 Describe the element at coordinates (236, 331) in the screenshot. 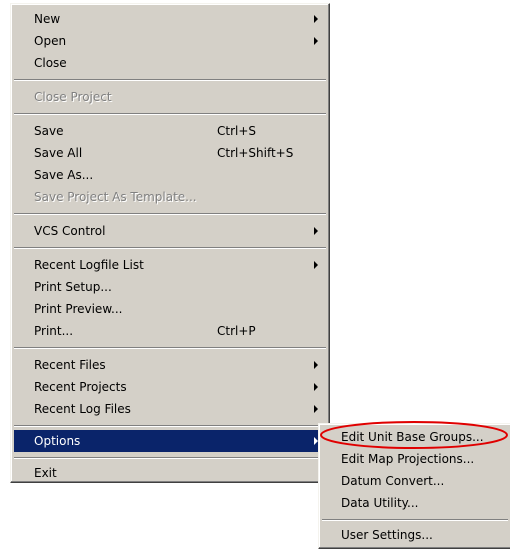

I see `shortcut-text: Ctrl+P` at that location.